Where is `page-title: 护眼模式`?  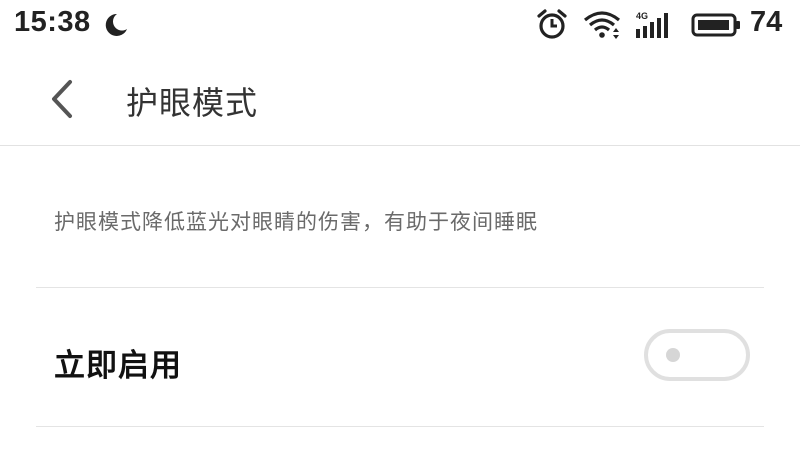
page-title: 护眼模式 is located at coordinates (192, 103).